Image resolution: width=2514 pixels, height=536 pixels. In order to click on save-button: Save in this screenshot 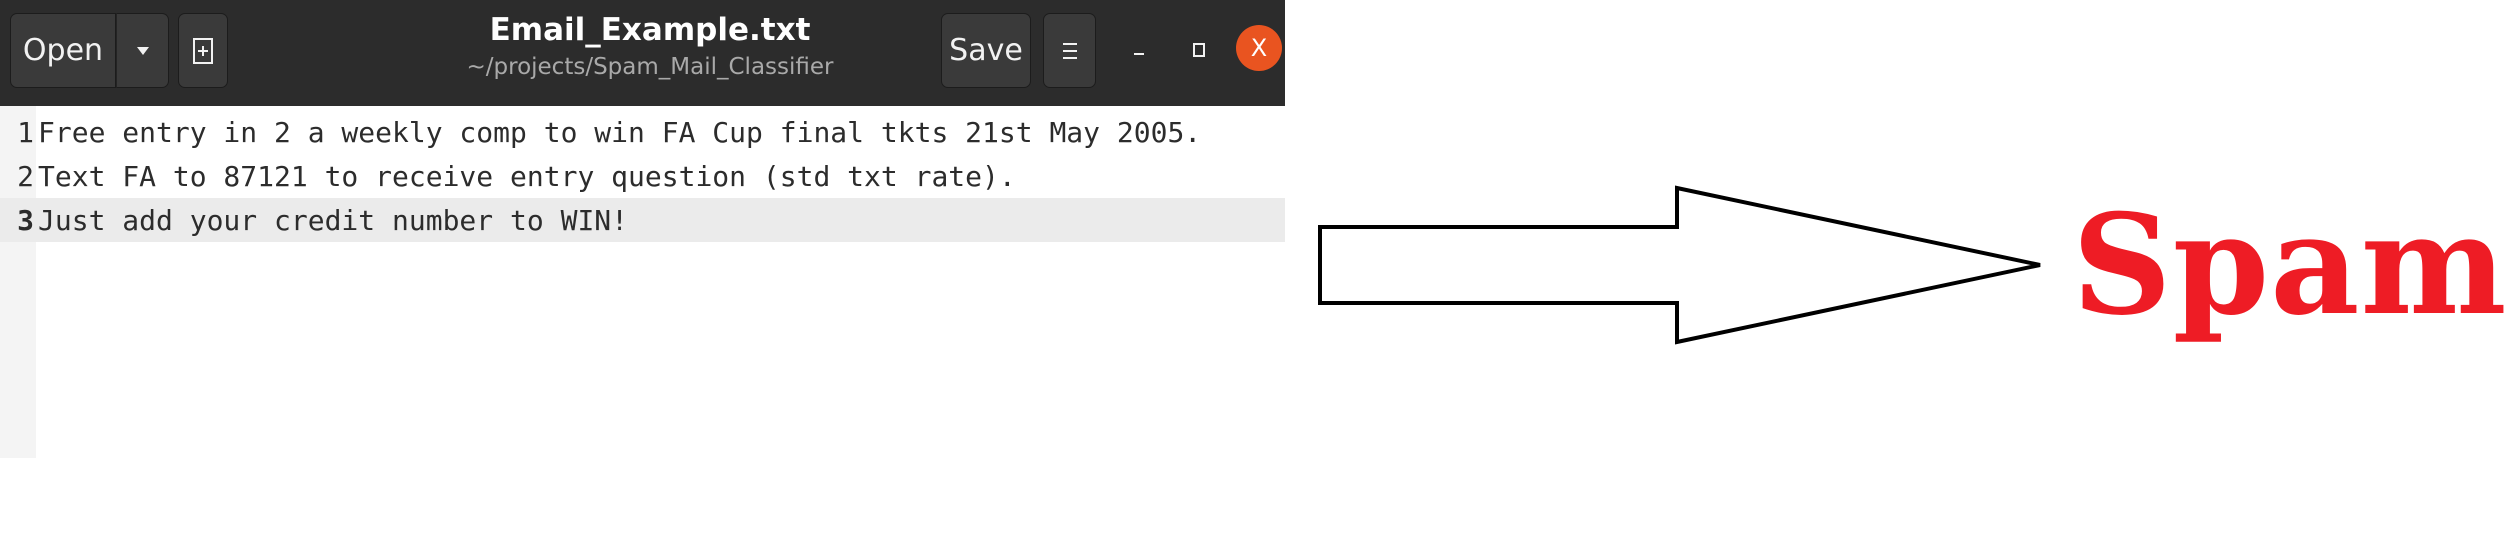, I will do `click(986, 50)`.